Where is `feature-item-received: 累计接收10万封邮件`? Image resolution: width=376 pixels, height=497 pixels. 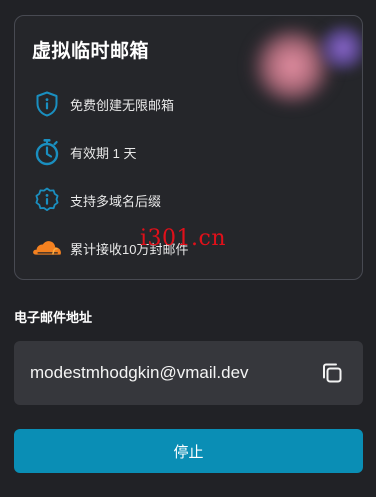
feature-item-received: 累计接收10万封邮件 is located at coordinates (110, 248).